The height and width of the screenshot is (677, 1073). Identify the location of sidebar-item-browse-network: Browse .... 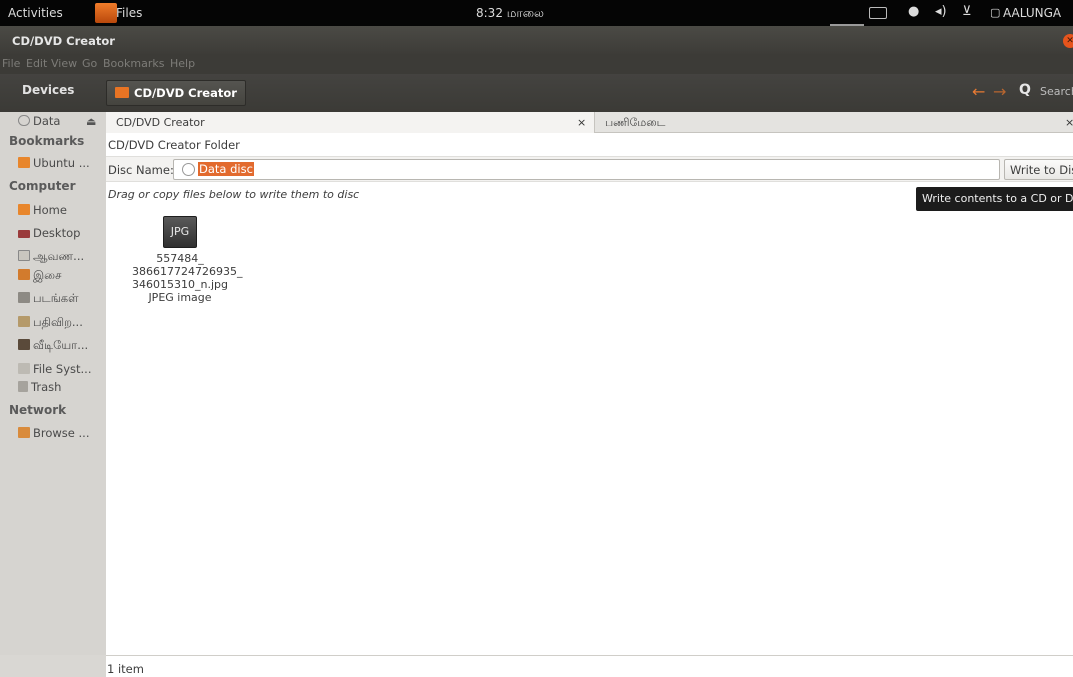
(61, 435).